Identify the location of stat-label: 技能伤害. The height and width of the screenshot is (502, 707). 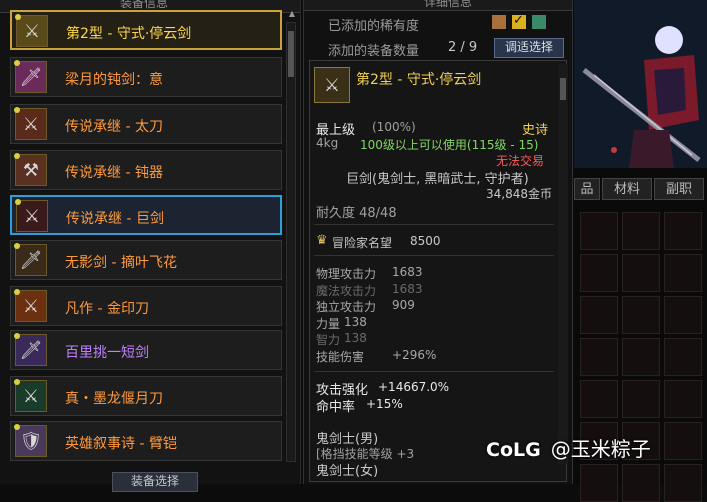
(340, 356).